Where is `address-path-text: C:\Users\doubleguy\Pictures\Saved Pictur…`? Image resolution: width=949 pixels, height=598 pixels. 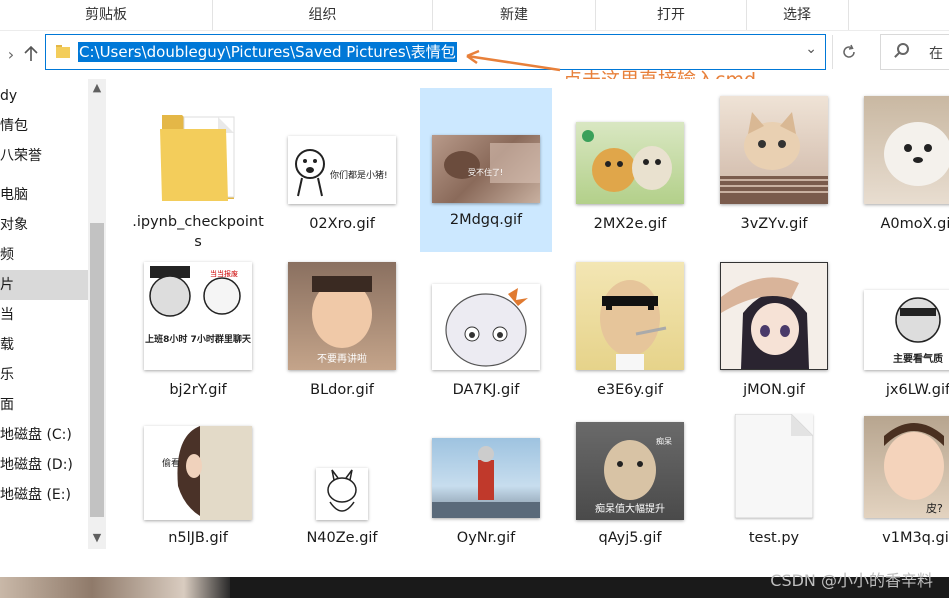
address-path-text: C:\Users\doubleguy\Pictures\Saved Pictur… is located at coordinates (267, 52).